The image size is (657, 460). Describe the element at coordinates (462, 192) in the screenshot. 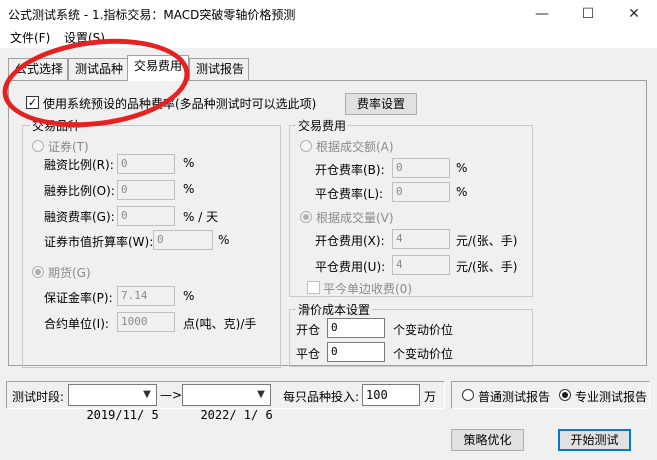

I see `close-rate-unit: %` at that location.